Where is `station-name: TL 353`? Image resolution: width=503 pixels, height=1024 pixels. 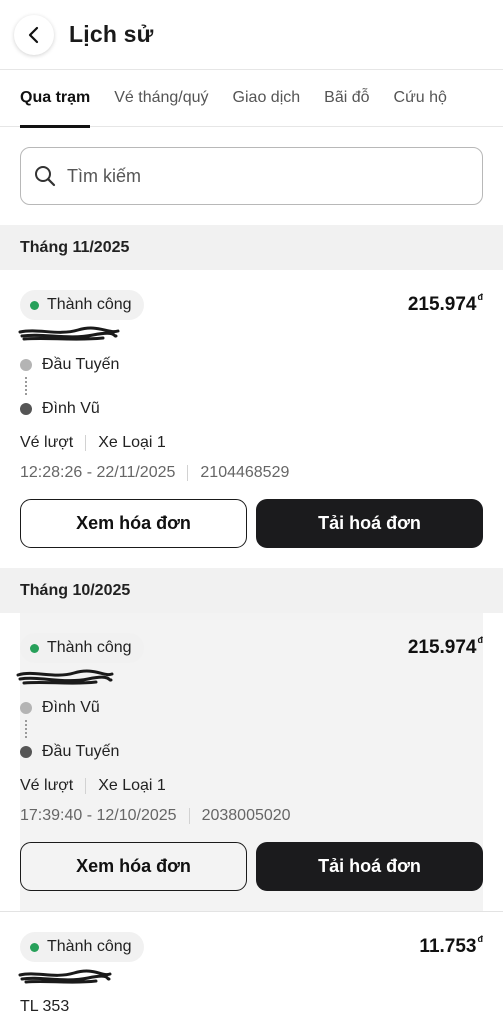
station-name: TL 353 is located at coordinates (44, 1007).